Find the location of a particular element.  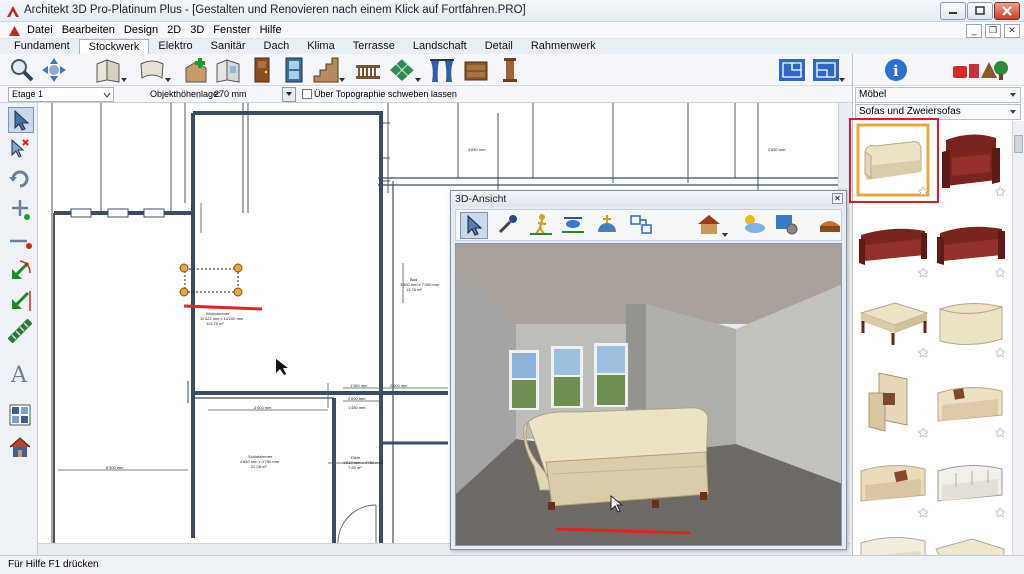

3d-view-close-button: ✕ is located at coordinates (837, 198).